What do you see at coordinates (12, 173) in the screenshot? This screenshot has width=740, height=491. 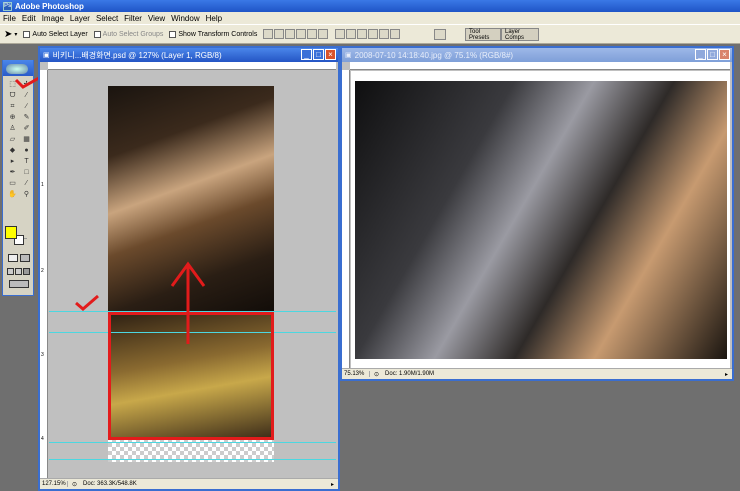 I see `pen-tool-icon: ✒` at bounding box center [12, 173].